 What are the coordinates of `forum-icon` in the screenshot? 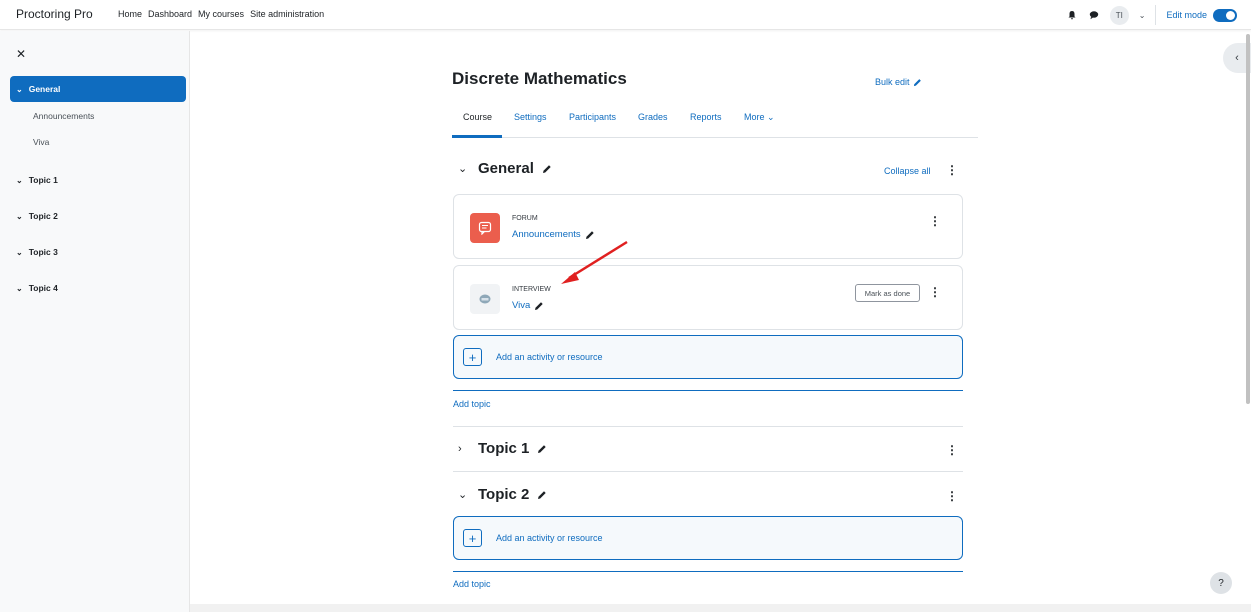 It's located at (485, 228).